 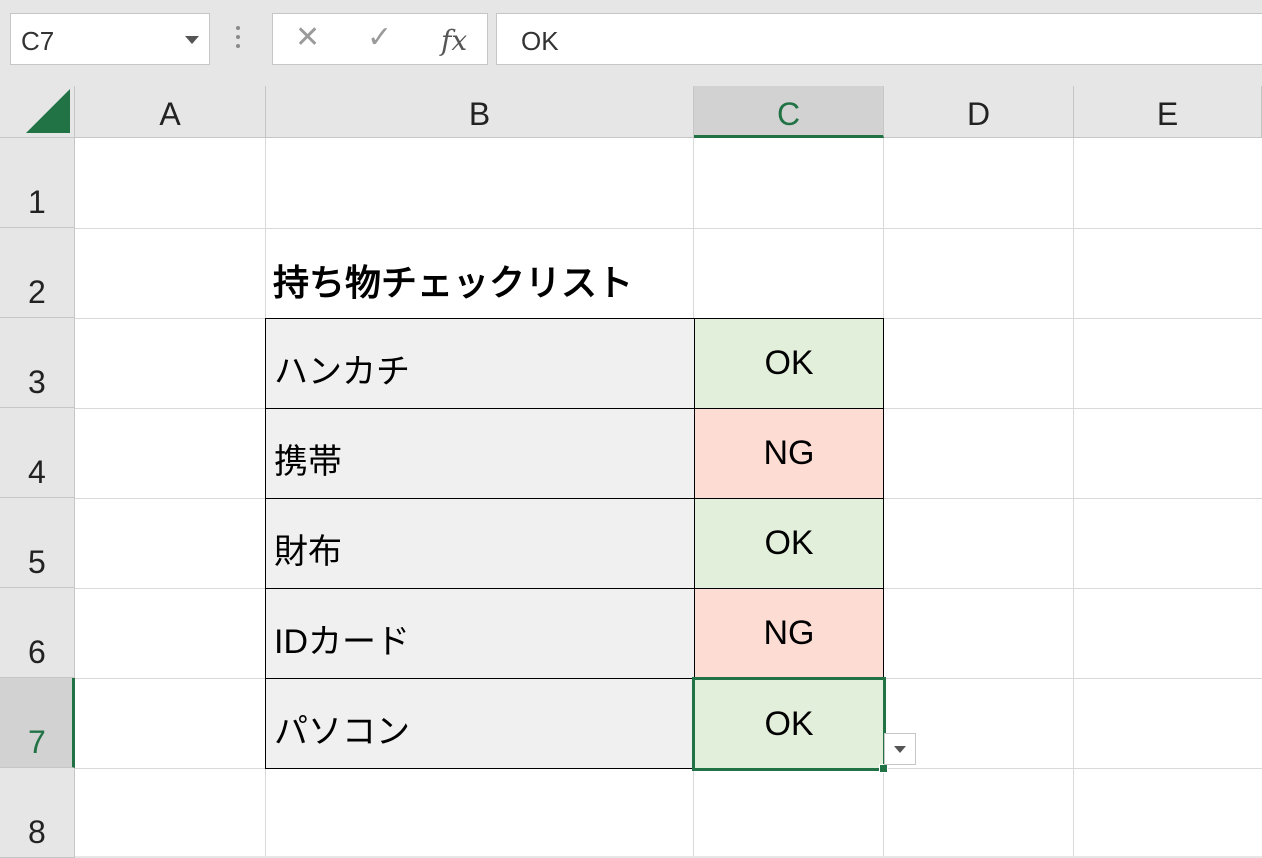 I want to click on row-header-8: 8, so click(x=37, y=813).